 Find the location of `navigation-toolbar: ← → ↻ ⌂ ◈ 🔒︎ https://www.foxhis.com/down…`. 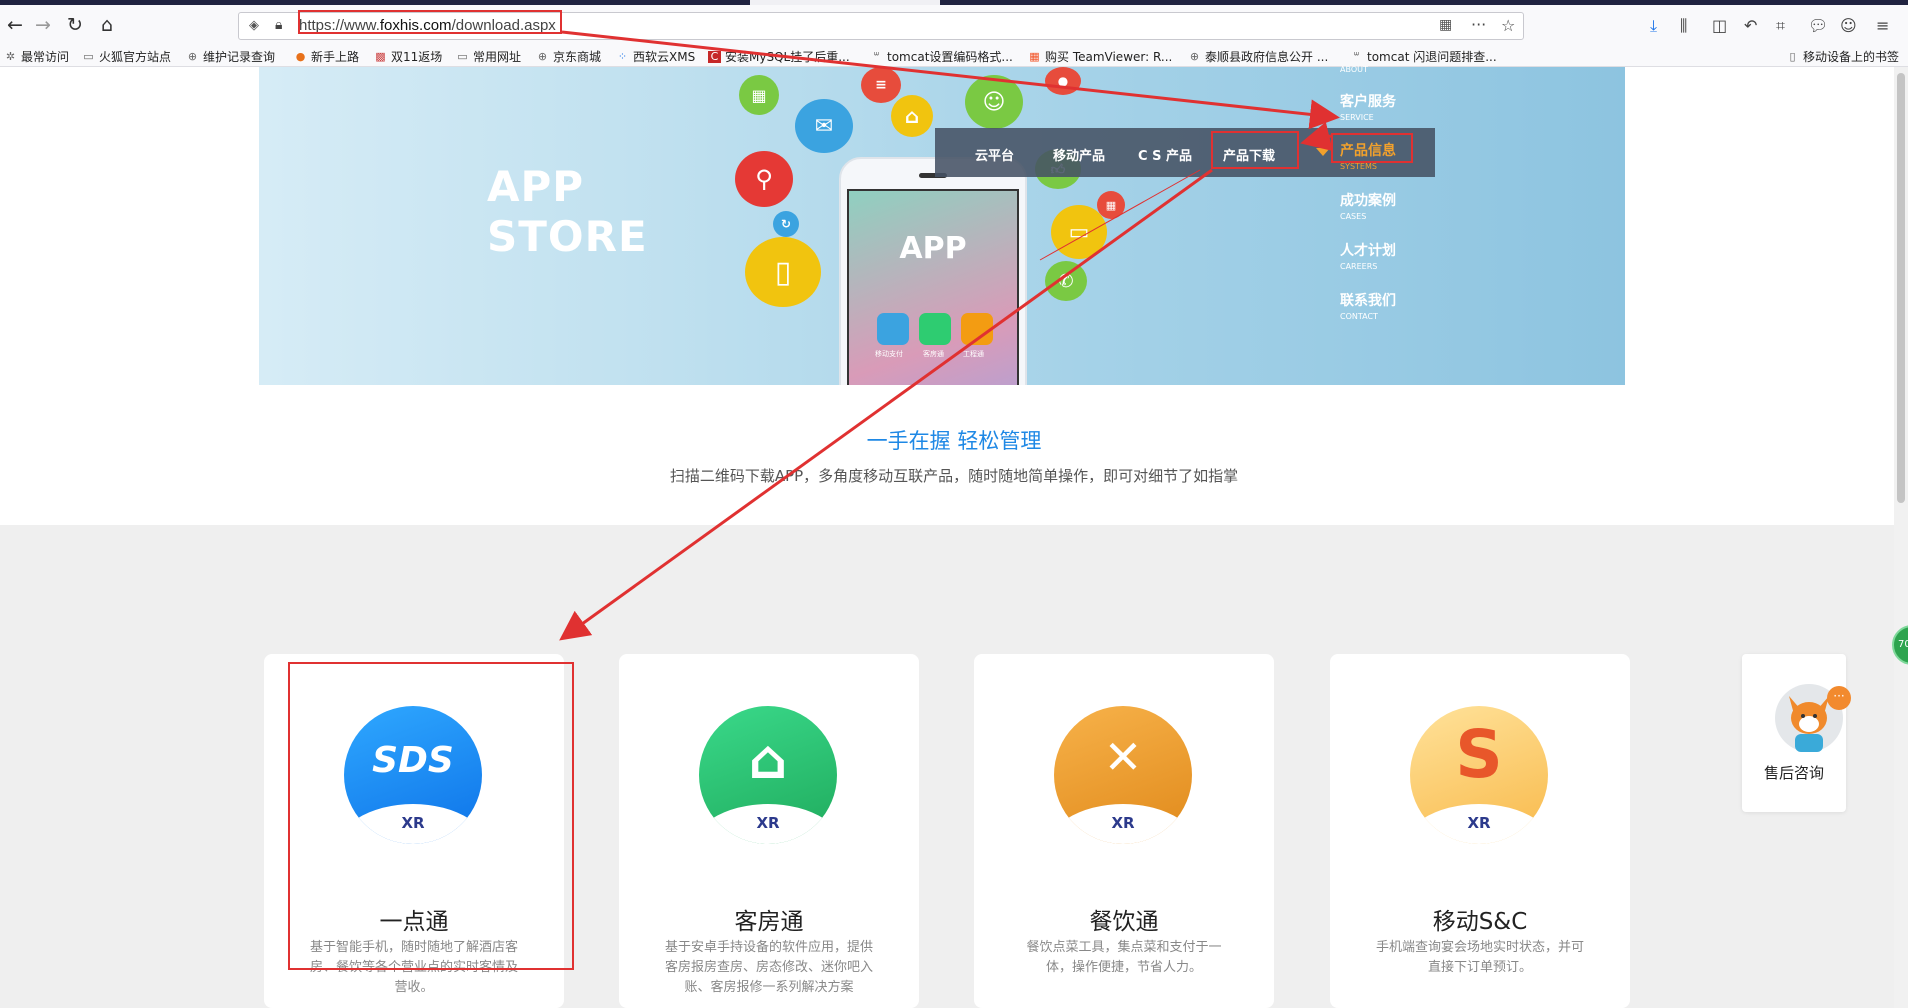

navigation-toolbar: ← → ↻ ⌂ ◈ 🔒︎ https://www.foxhis.com/down… is located at coordinates (954, 25).